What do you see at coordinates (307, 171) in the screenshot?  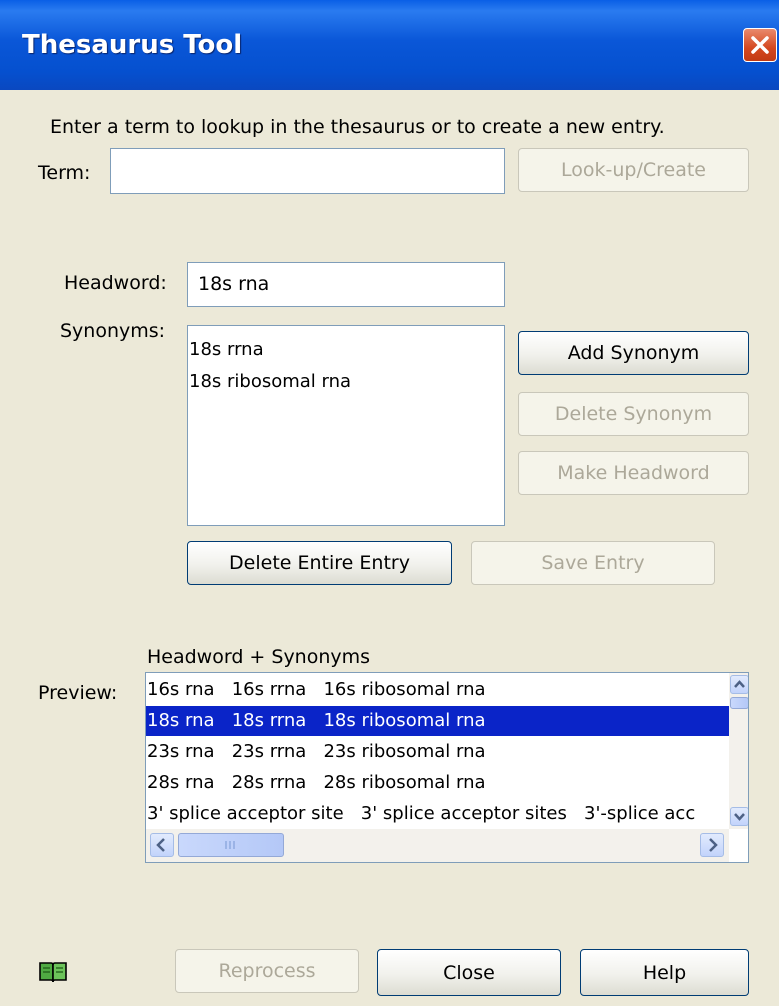 I see `term-input` at bounding box center [307, 171].